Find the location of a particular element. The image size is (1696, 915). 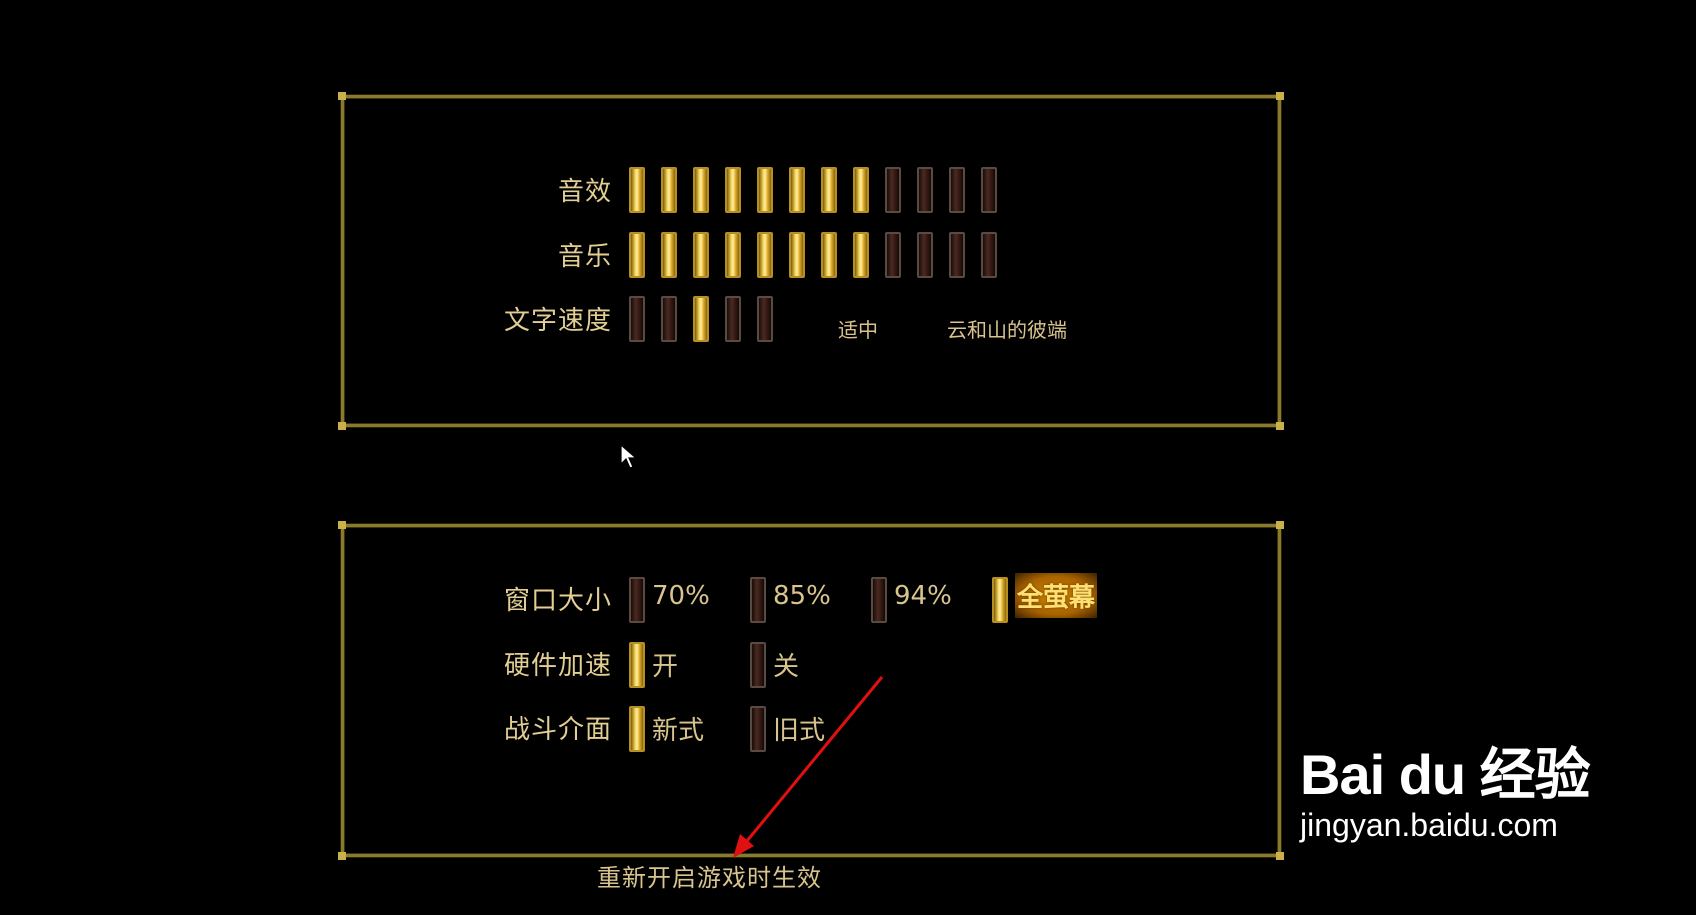

baidu-watermark: Bai du 经验 jingyan.baidu.com is located at coordinates (1445, 787).